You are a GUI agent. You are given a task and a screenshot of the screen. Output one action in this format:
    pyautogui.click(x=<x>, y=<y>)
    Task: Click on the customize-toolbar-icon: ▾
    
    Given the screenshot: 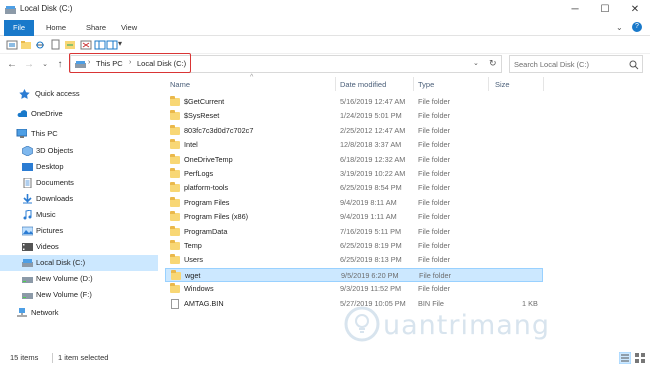 What is the action you would take?
    pyautogui.click(x=120, y=43)
    